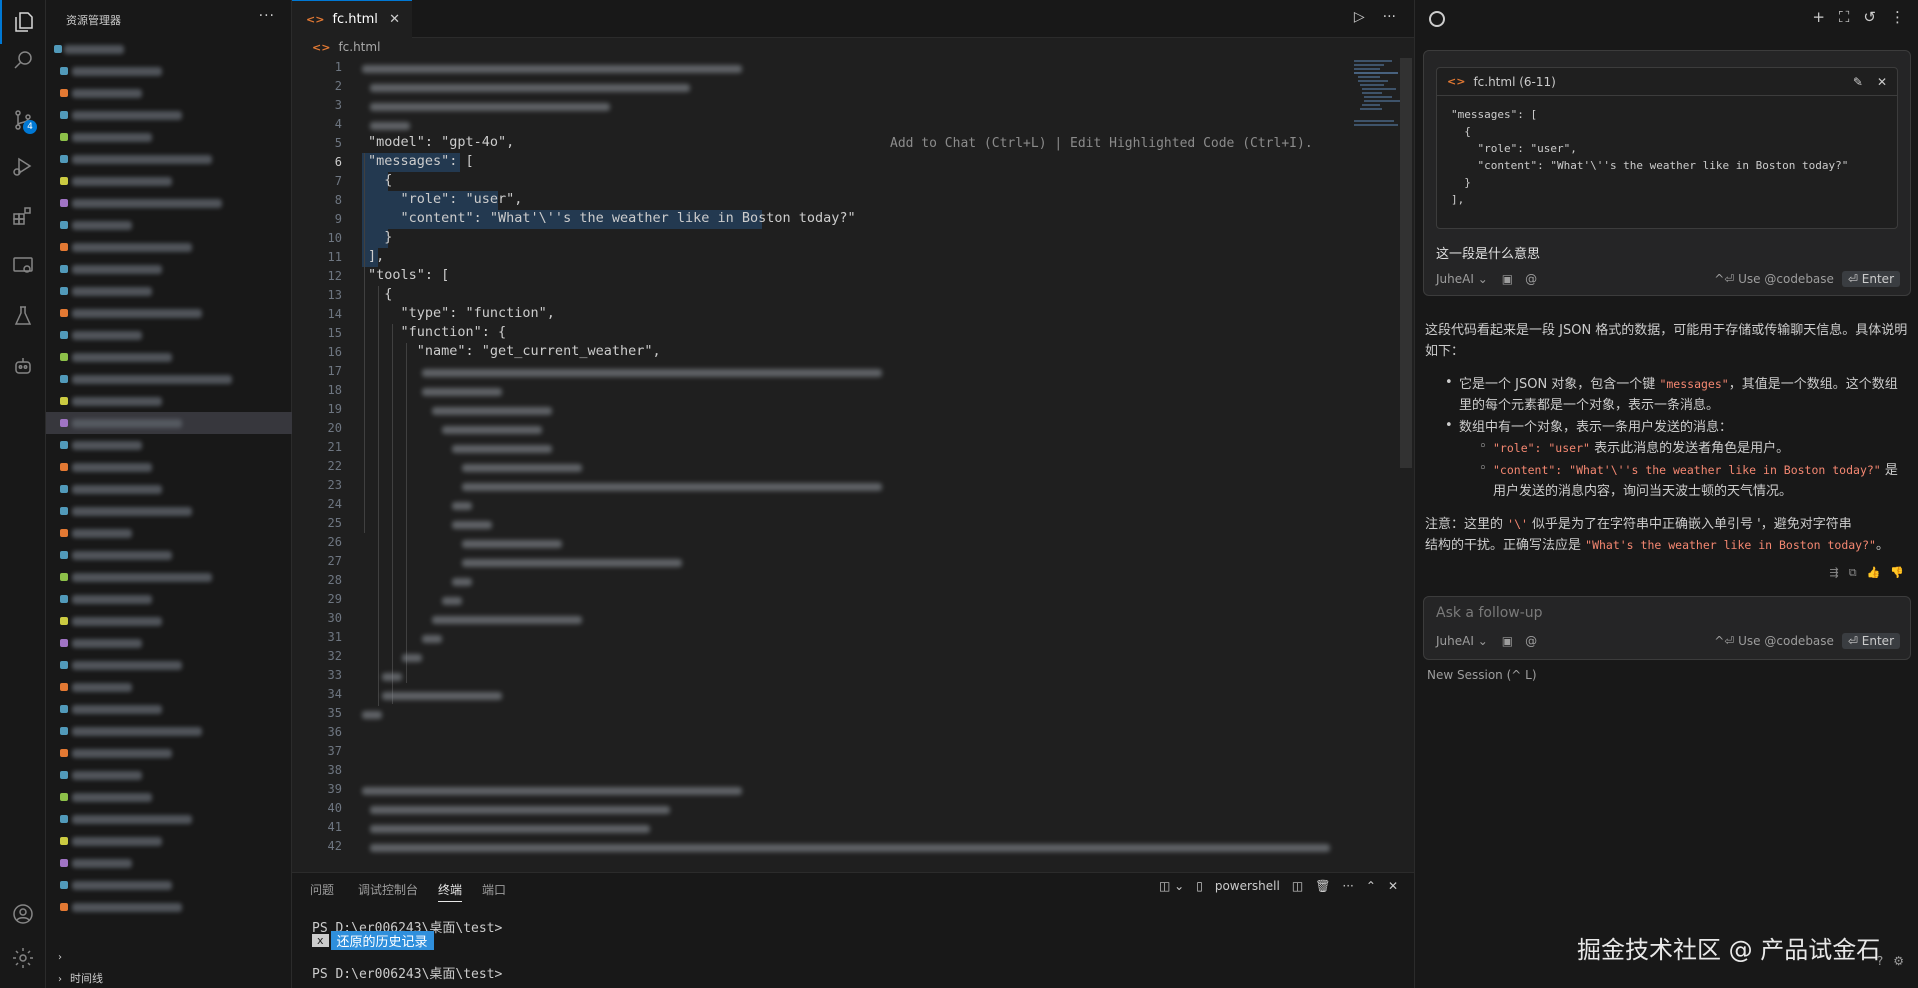  Describe the element at coordinates (23, 366) in the screenshot. I see `ai-robot-icon` at that location.